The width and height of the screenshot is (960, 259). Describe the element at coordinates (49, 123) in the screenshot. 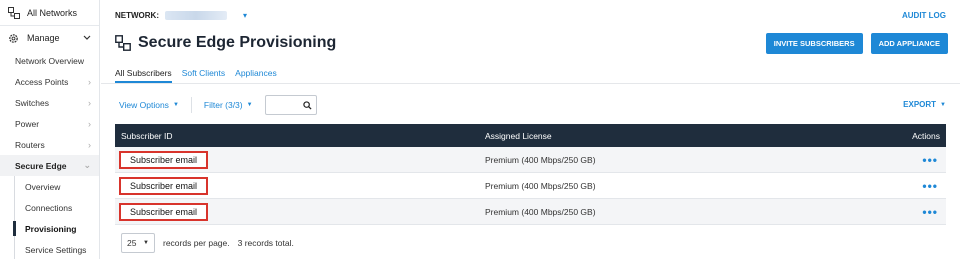

I see `sidebar-item-power: Power ›` at that location.